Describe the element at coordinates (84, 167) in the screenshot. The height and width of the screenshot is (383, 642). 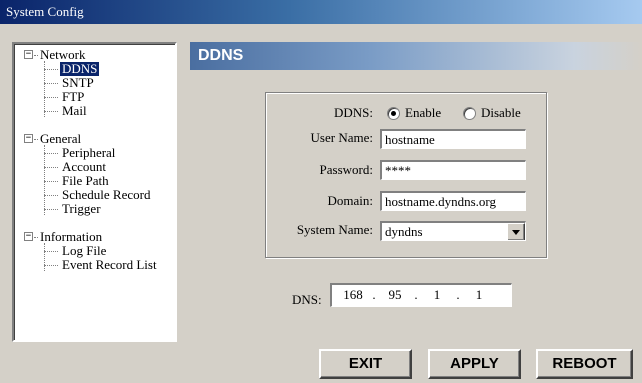
I see `tree-item-account: Account` at that location.